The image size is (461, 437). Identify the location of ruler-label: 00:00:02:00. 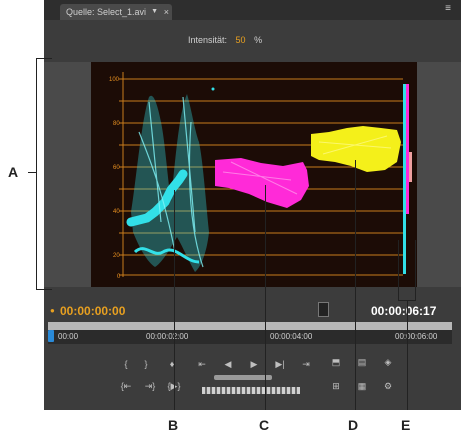
(167, 336).